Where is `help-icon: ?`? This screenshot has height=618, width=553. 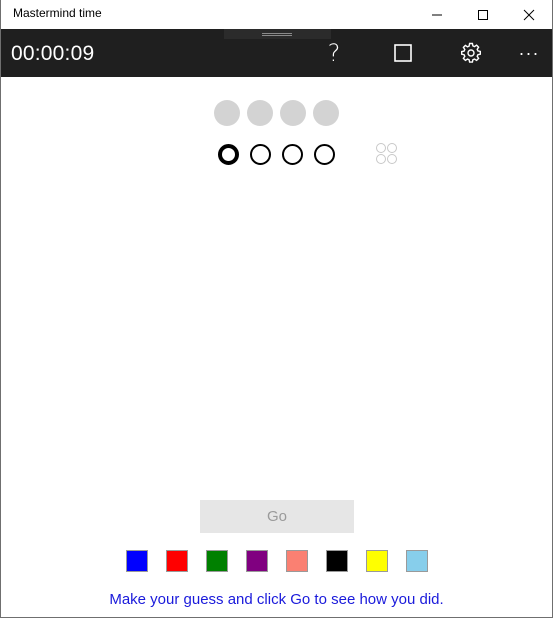 help-icon: ? is located at coordinates (334, 53).